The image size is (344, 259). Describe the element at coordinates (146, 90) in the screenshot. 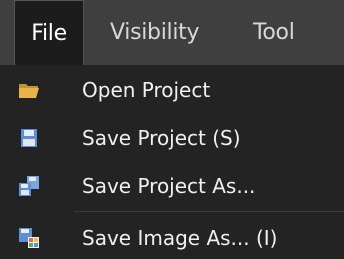

I see `menu-item-label: Open Project` at that location.